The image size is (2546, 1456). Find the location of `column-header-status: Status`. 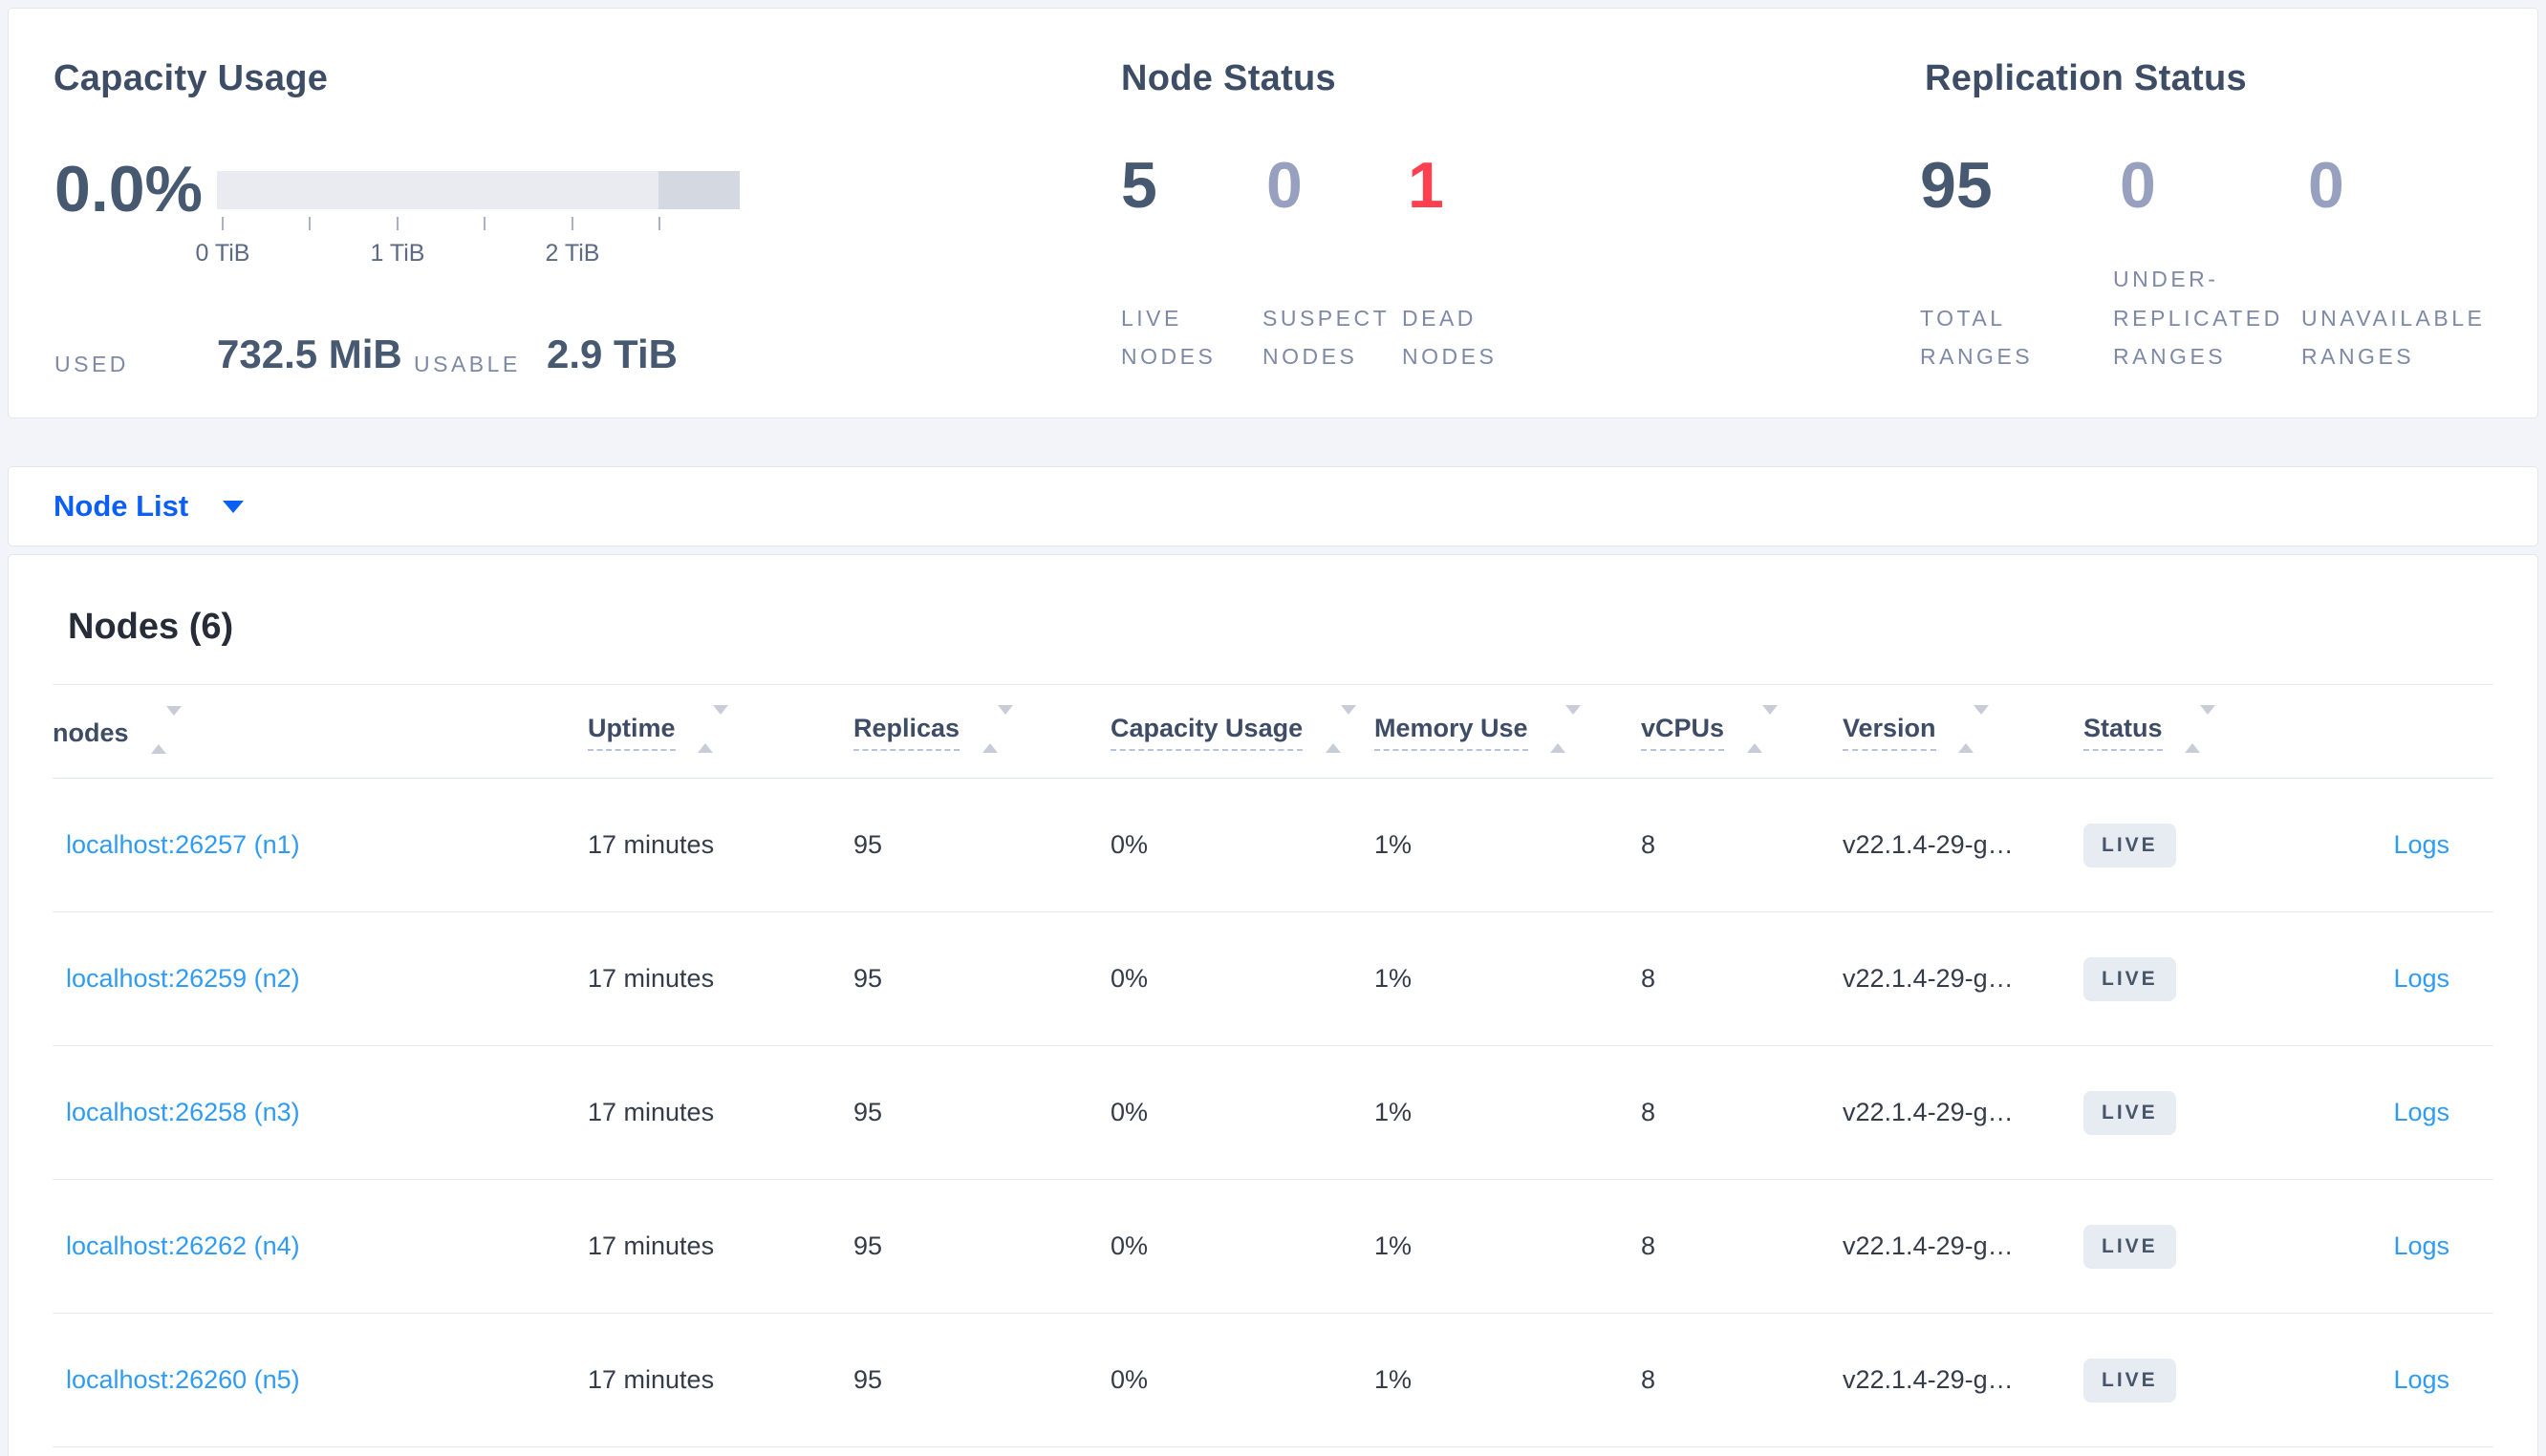

column-header-status: Status is located at coordinates (2198, 732).